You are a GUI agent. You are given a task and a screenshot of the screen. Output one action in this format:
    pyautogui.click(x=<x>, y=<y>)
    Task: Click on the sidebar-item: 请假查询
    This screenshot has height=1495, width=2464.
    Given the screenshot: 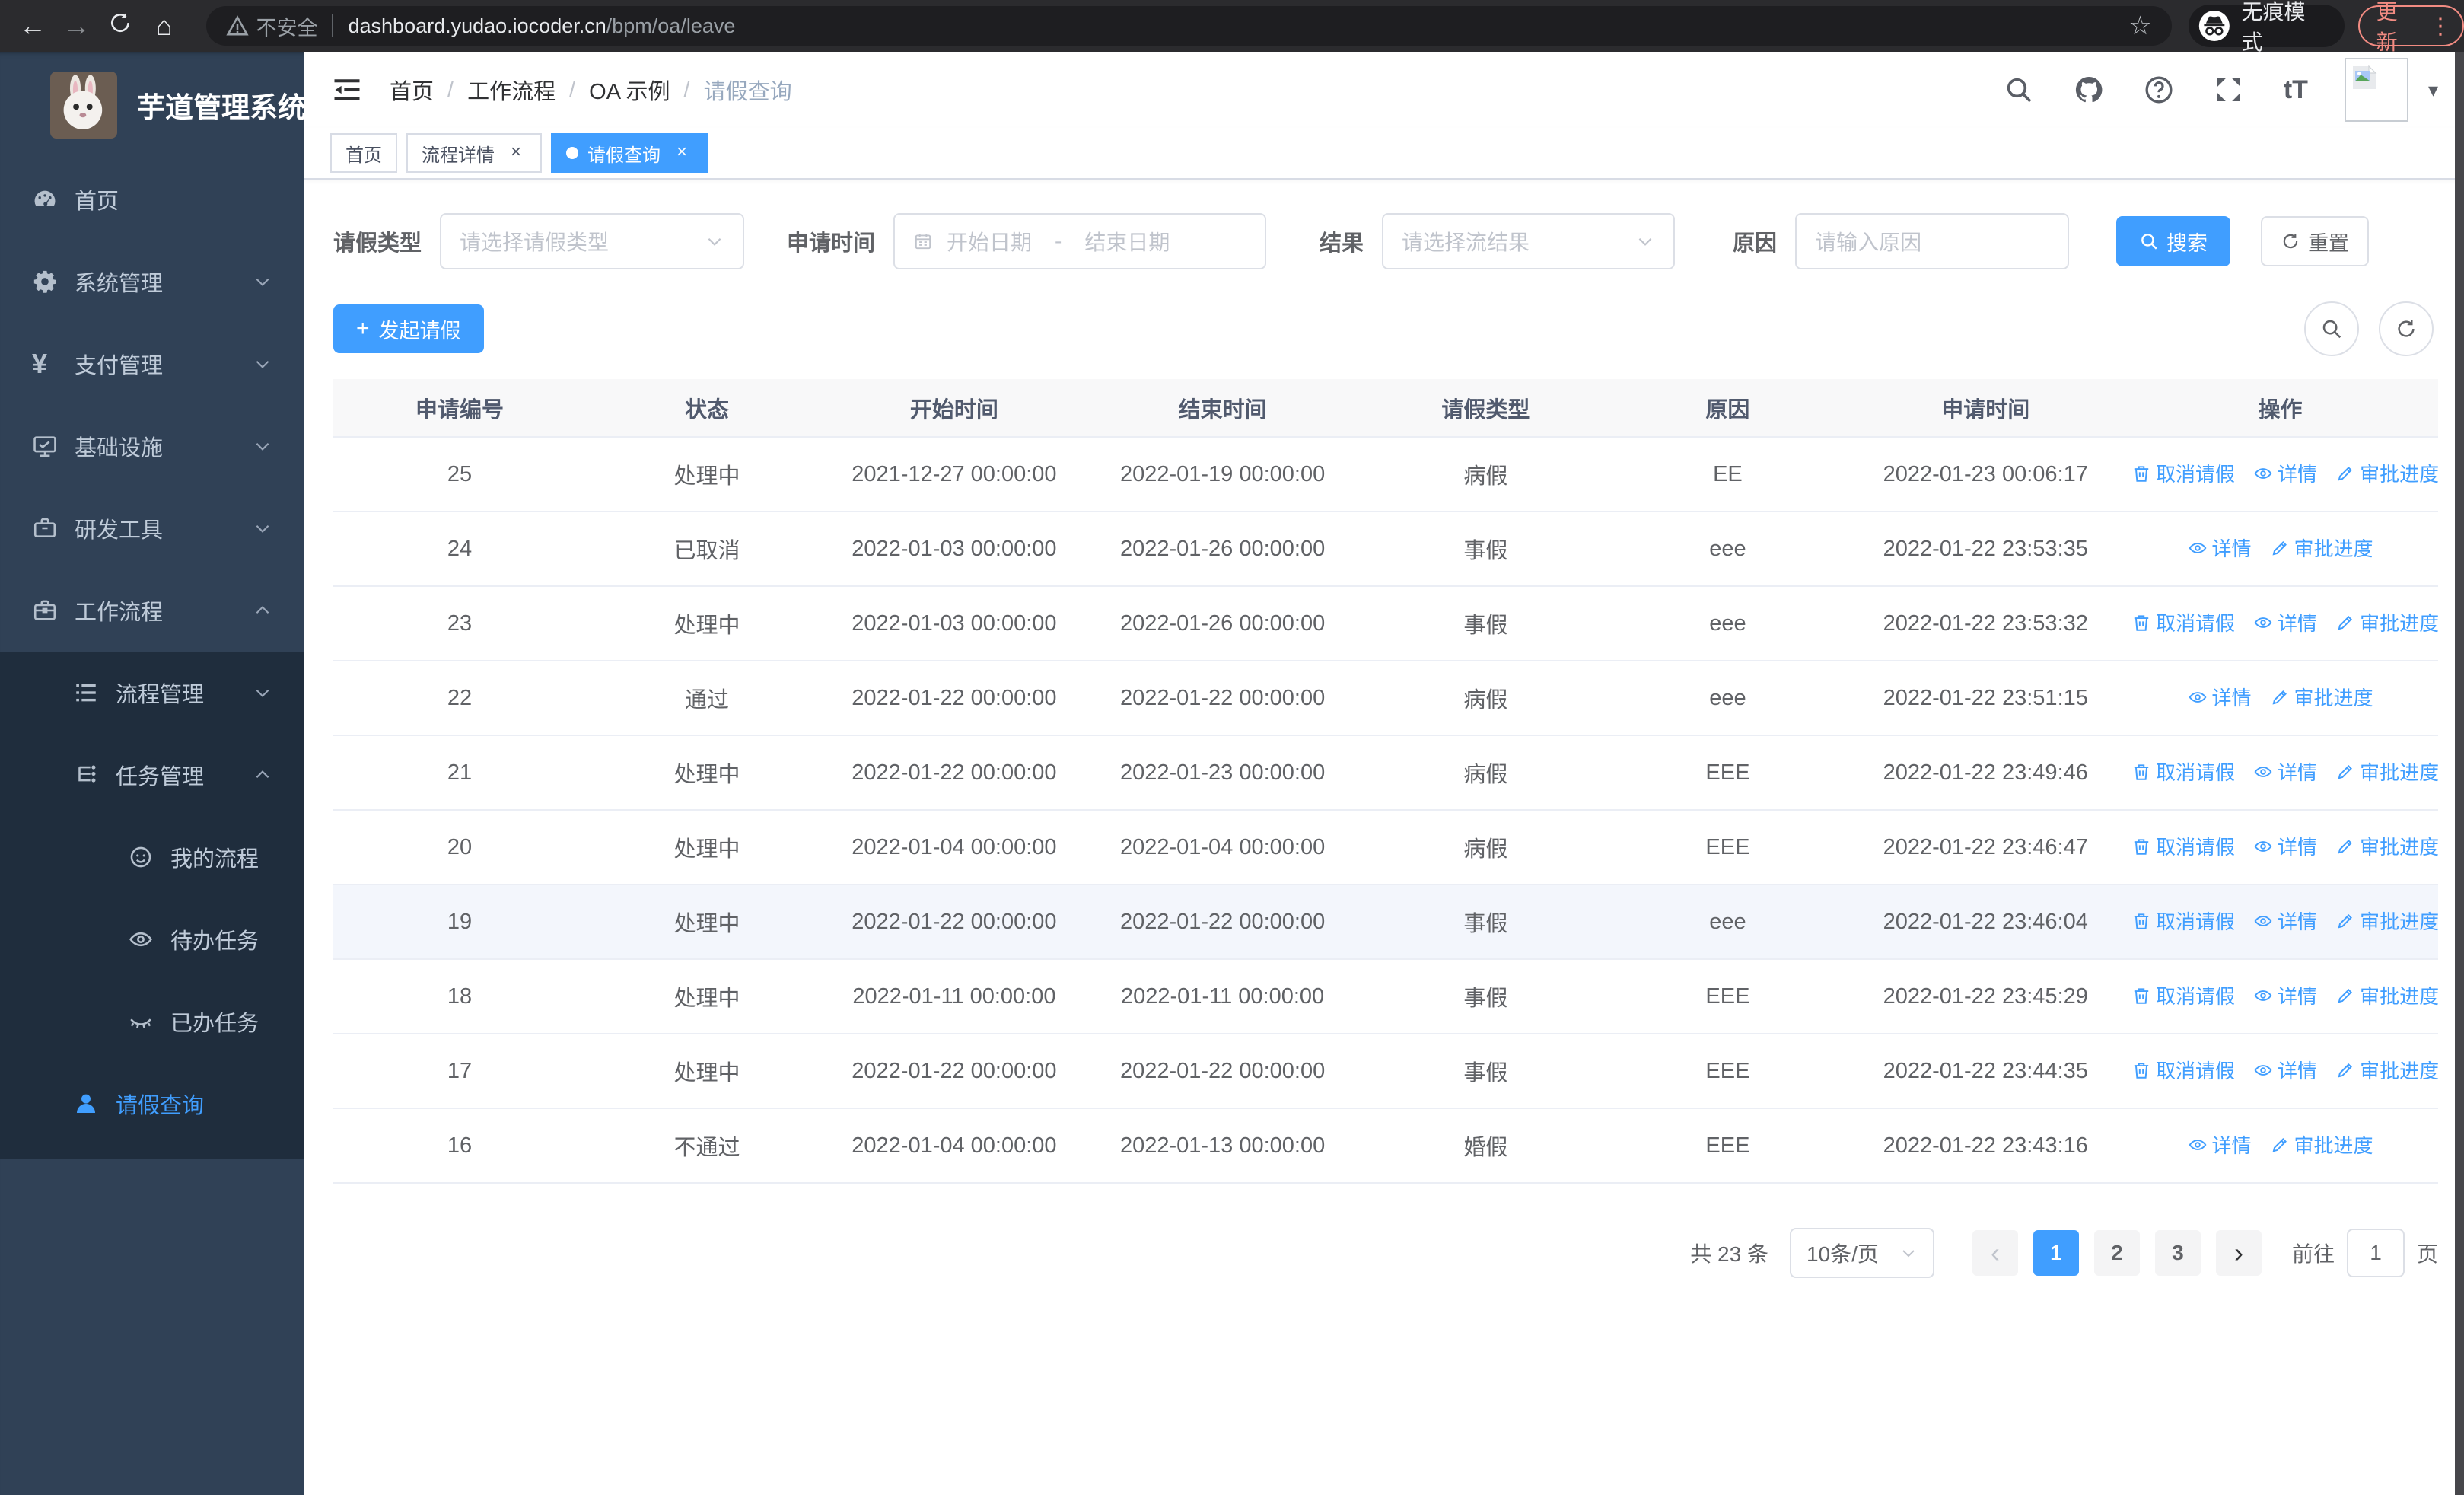 What is the action you would take?
    pyautogui.click(x=152, y=1104)
    